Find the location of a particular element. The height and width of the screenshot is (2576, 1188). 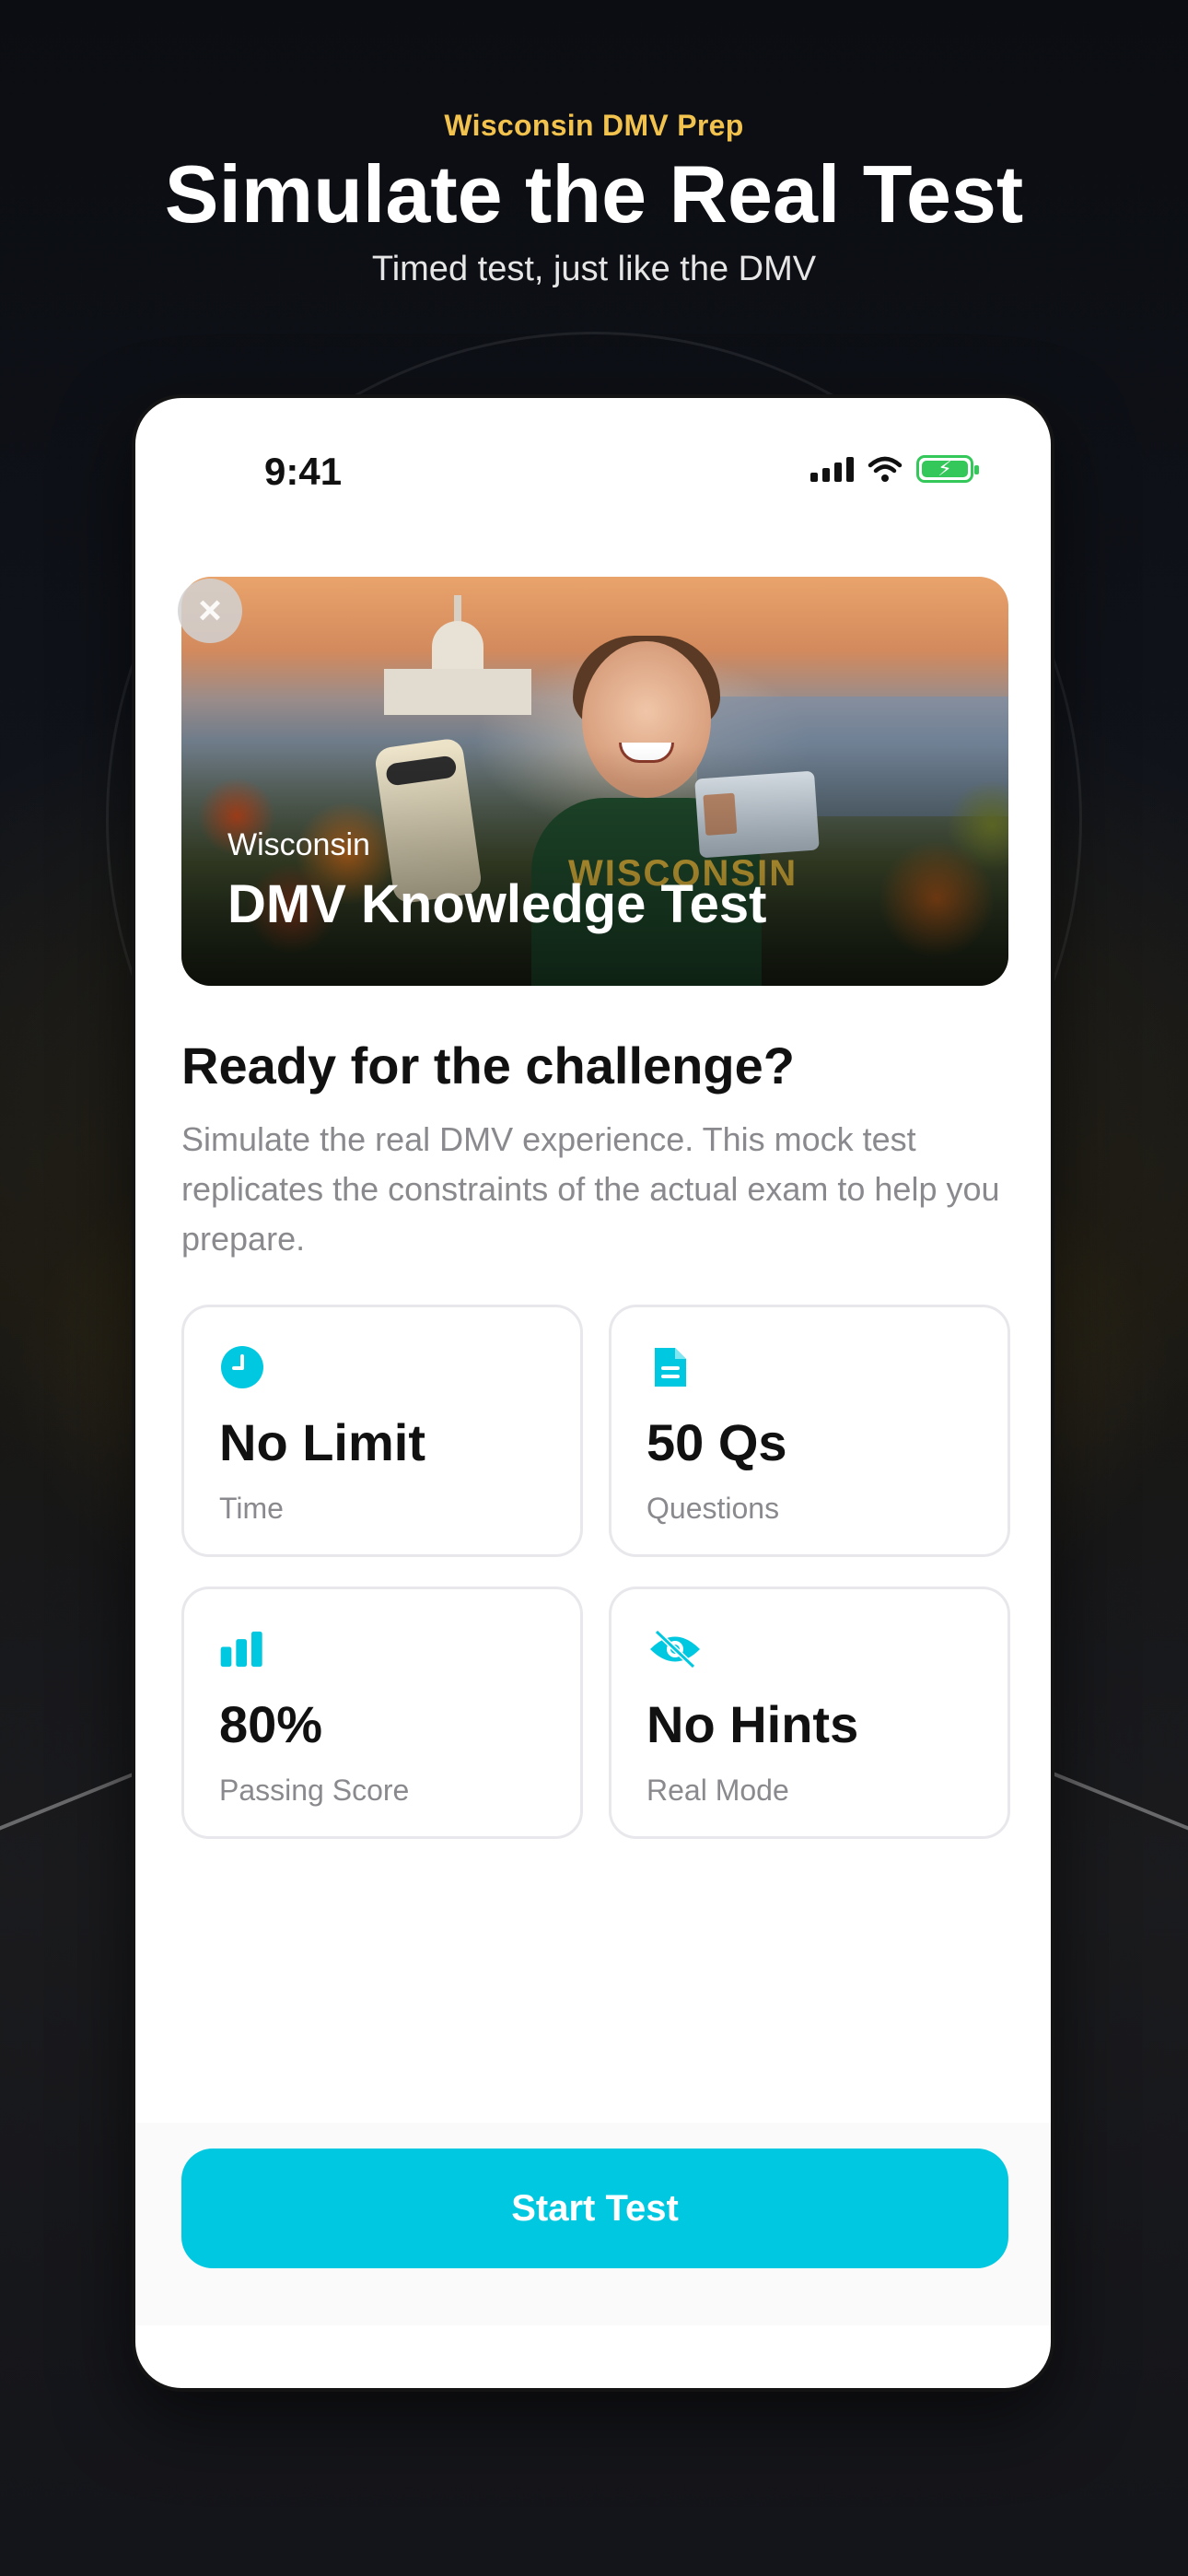

stat-card-passing-score: 80% Passing Score is located at coordinates (382, 1713).